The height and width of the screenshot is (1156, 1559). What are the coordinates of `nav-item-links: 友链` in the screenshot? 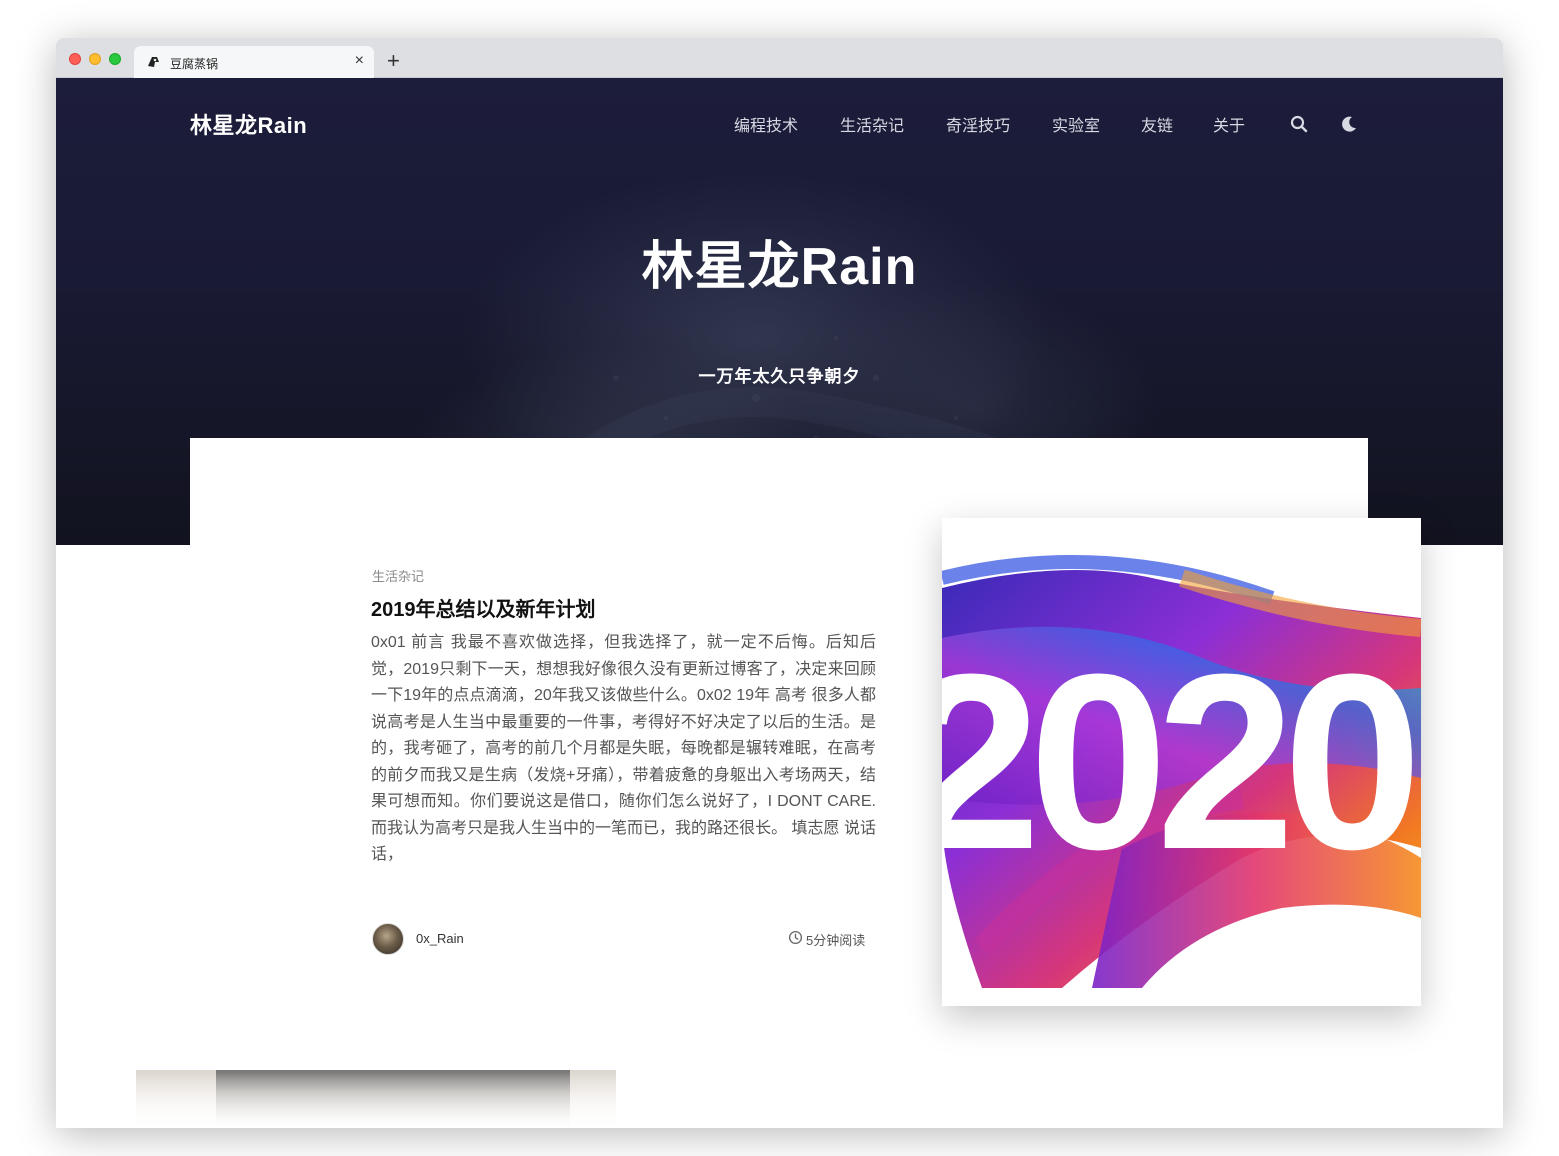 It's located at (1157, 124).